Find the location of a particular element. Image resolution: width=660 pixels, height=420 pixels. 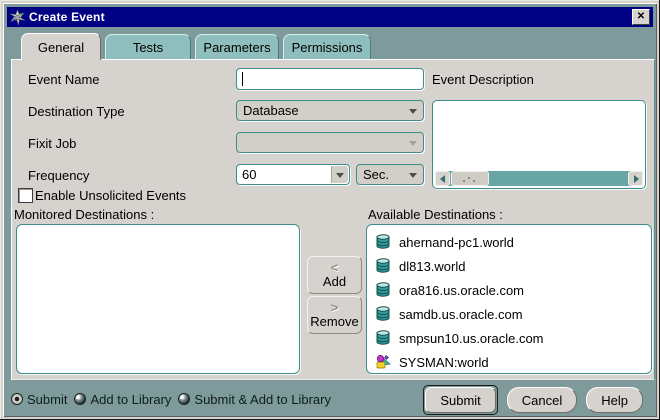

horizontal-scrollbar is located at coordinates (539, 178).